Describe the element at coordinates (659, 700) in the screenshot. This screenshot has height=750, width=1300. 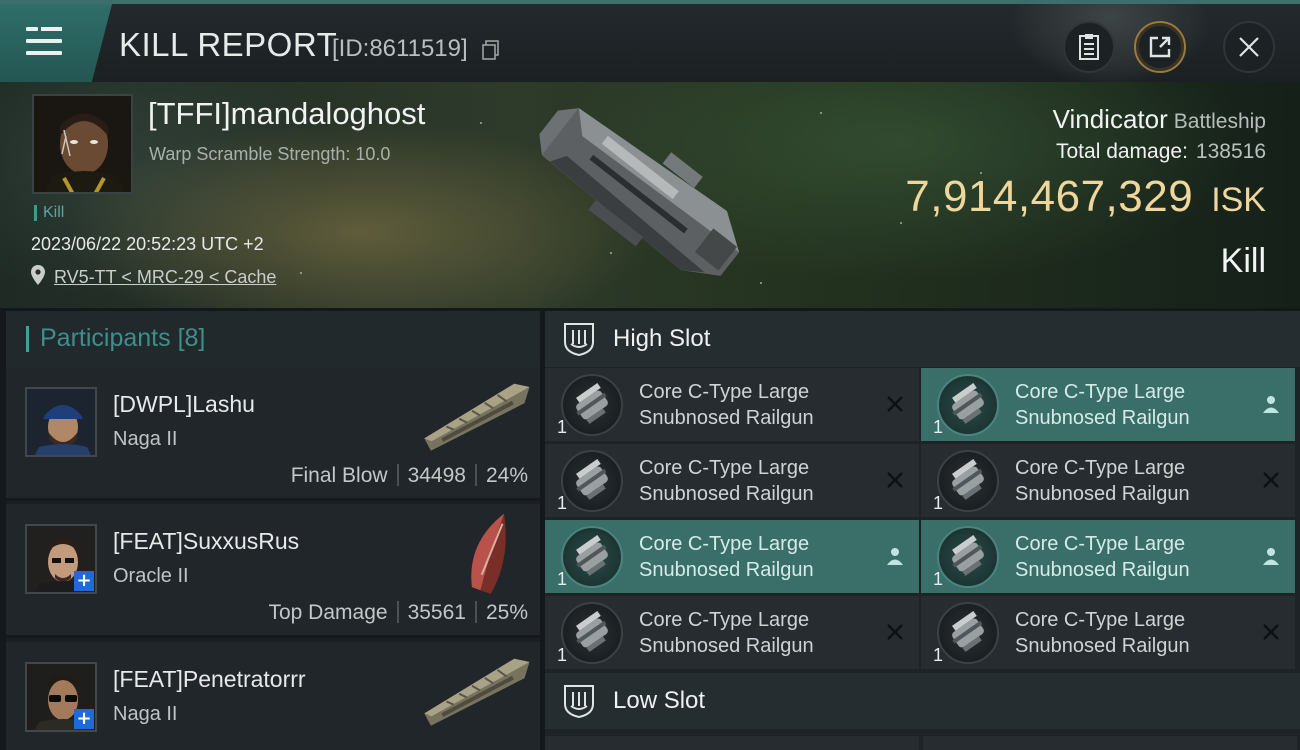
I see `low-slot-label: Low Slot` at that location.